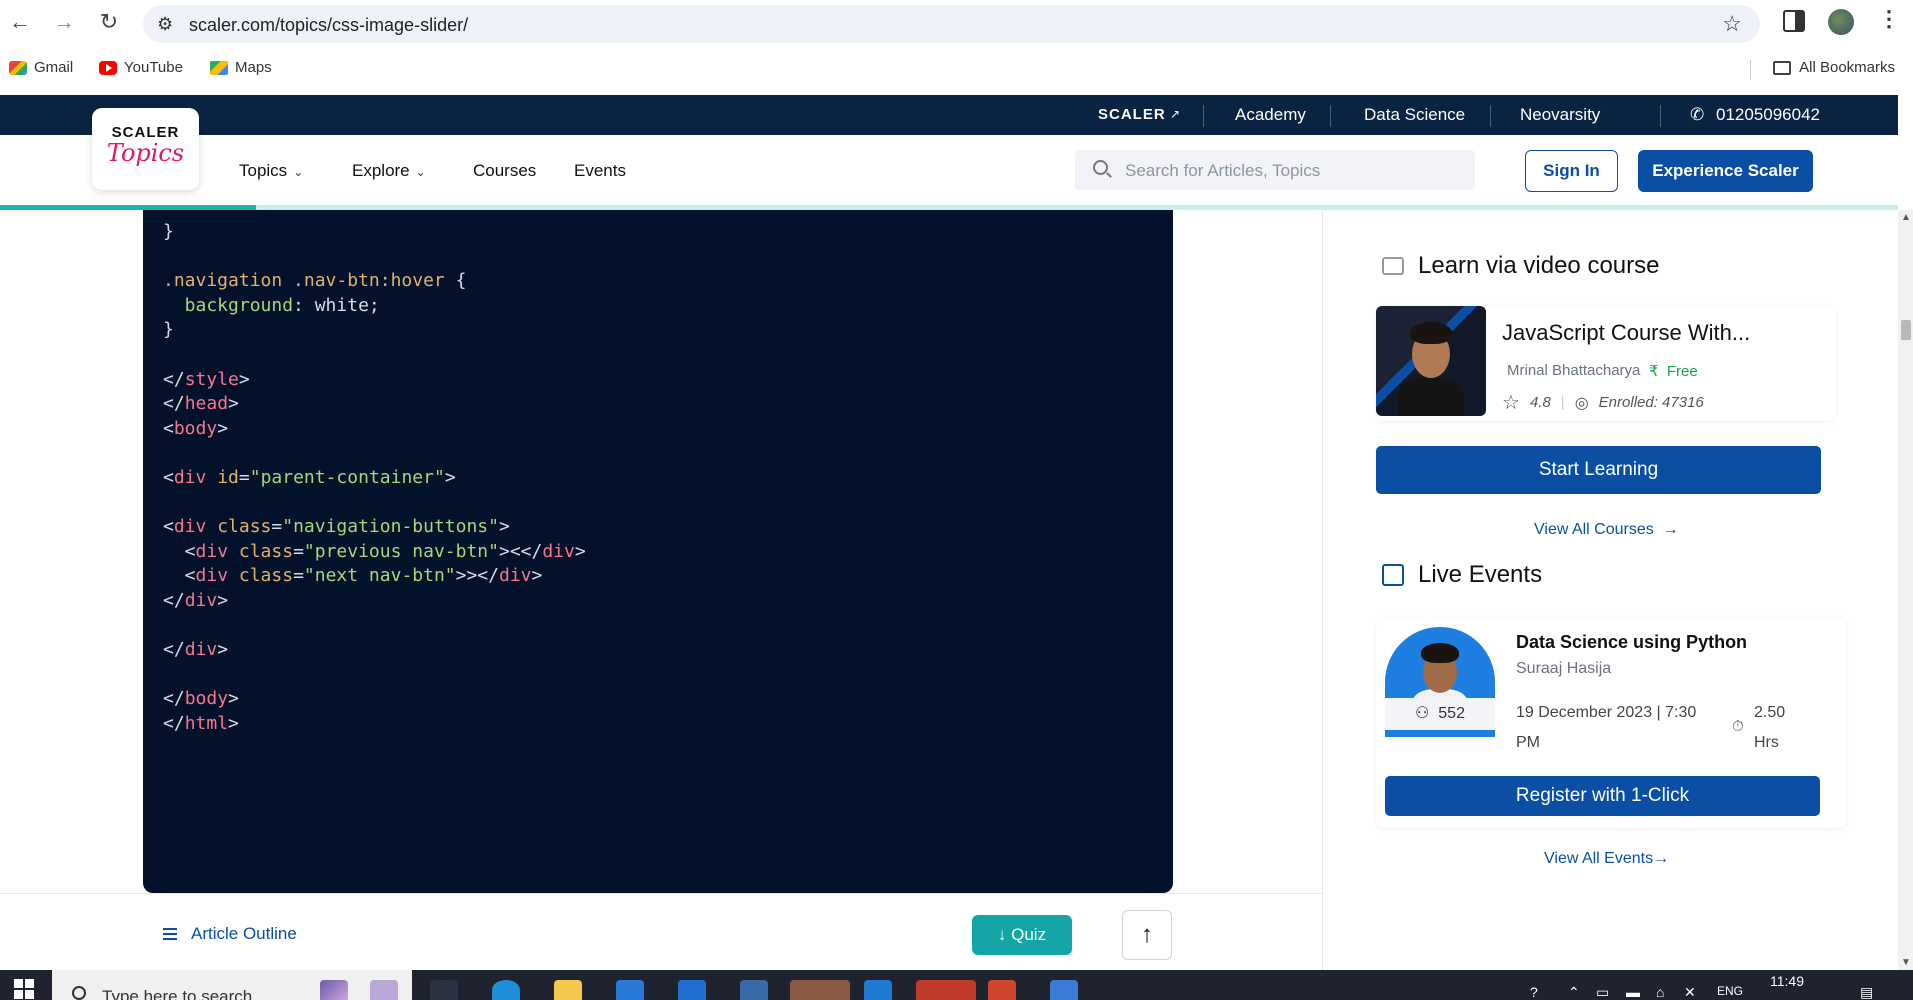  What do you see at coordinates (1654, 371) in the screenshot?
I see `rupee-icon: ₹` at bounding box center [1654, 371].